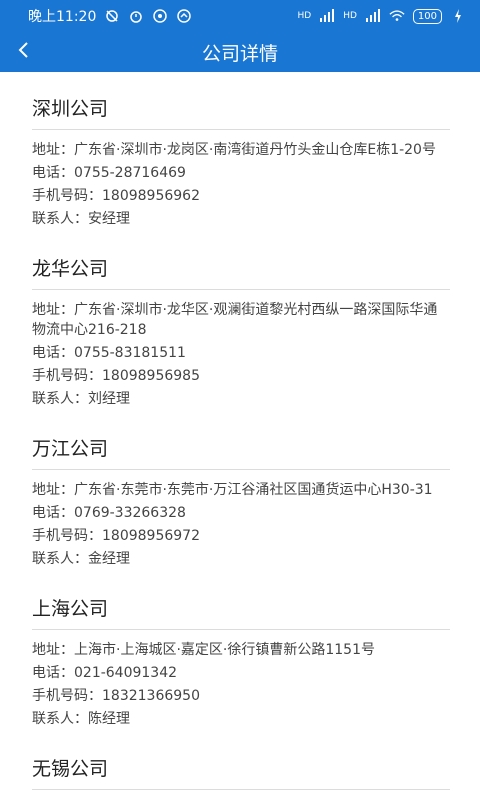 The image size is (480, 800). I want to click on address-value: 广东省·深圳市·龙岗区·南湾街道丹竹头金山仓库E栋1-20号, so click(255, 150).